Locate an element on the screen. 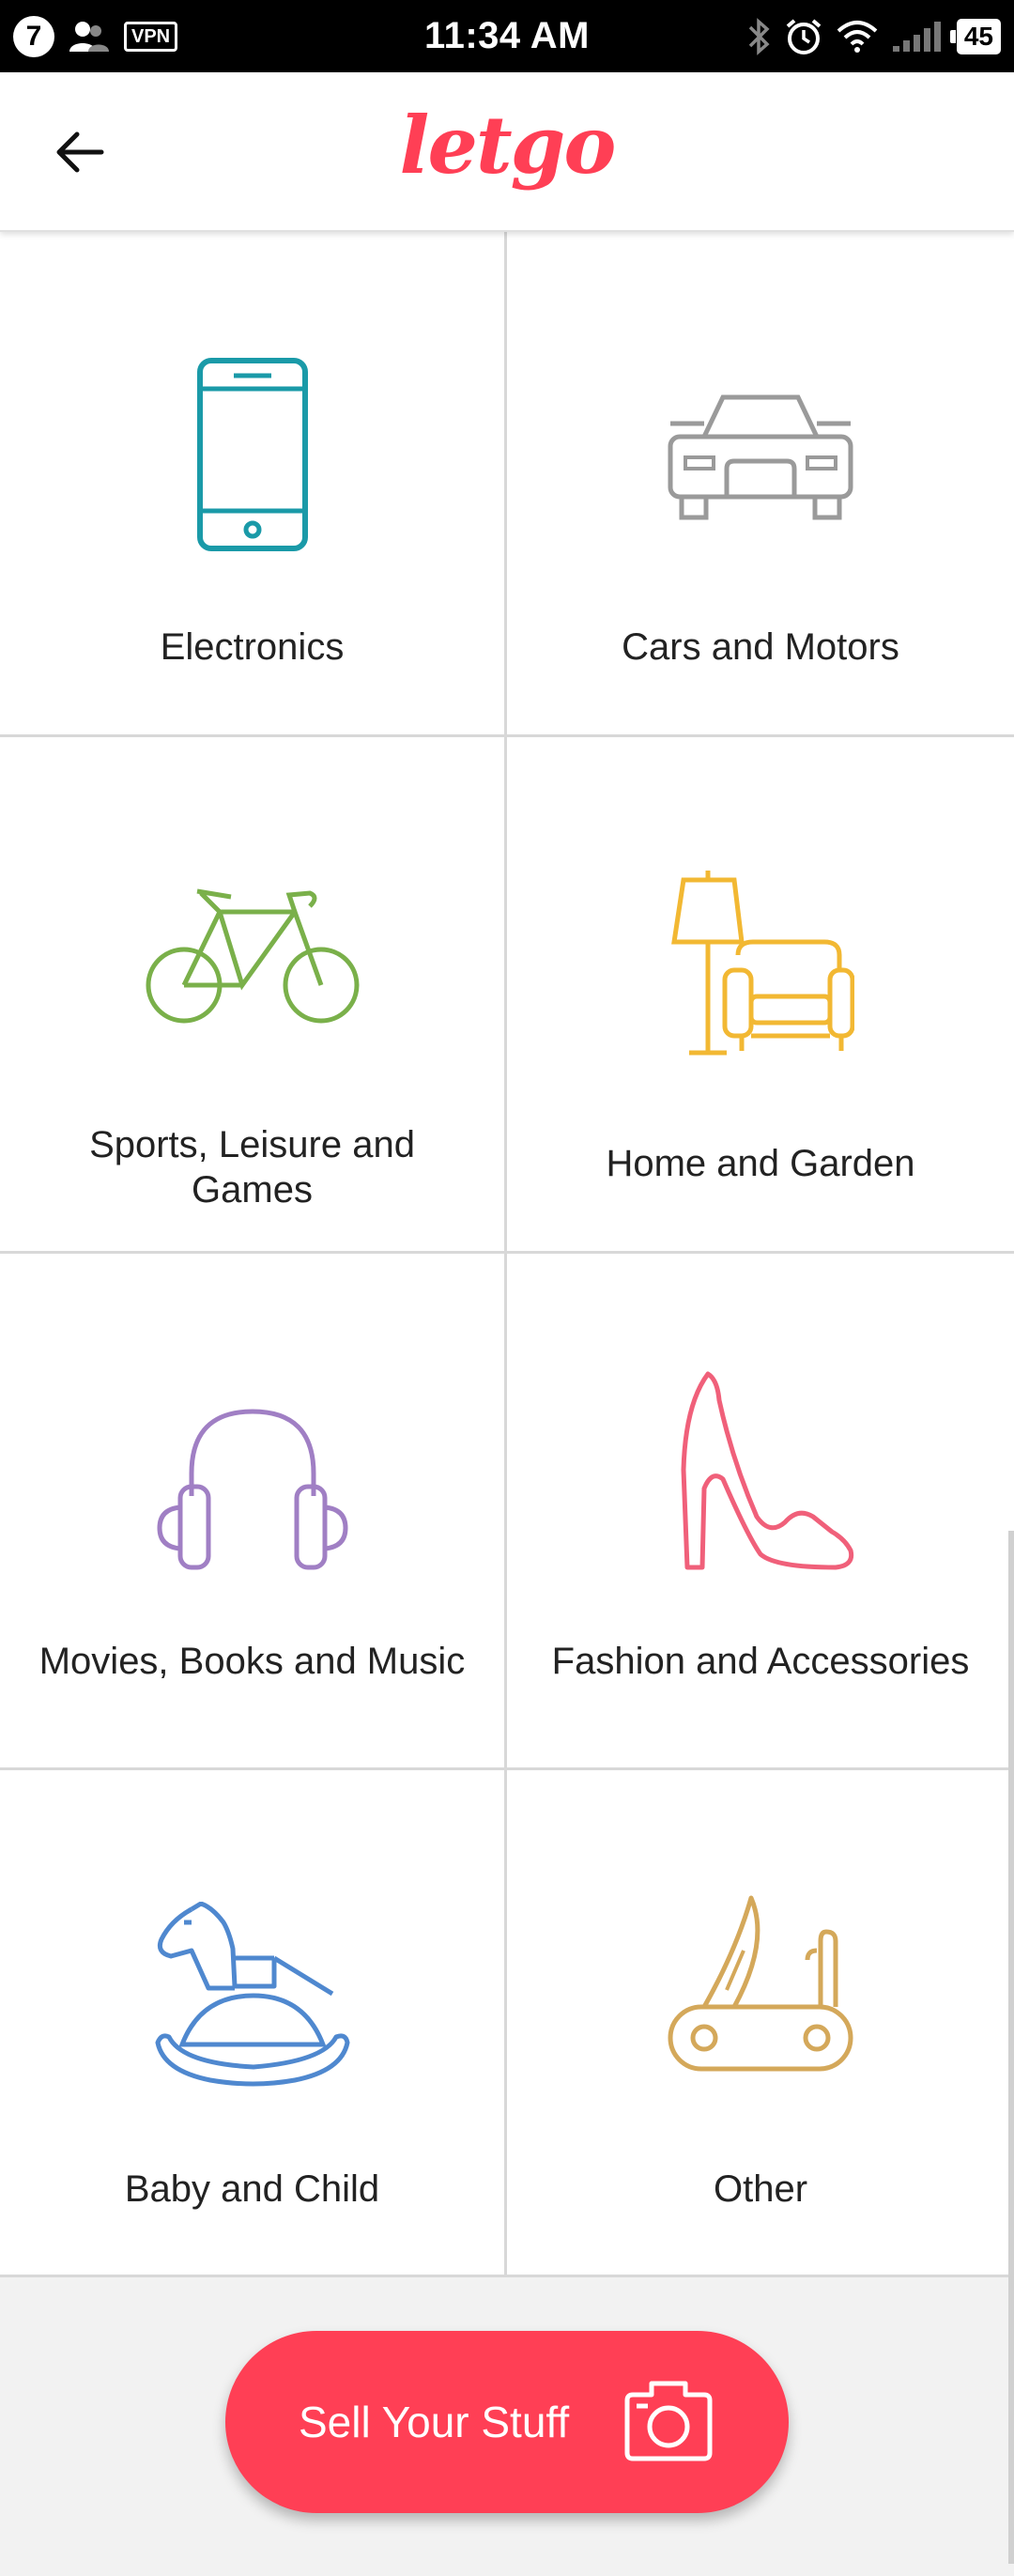  scrollbar is located at coordinates (1011, 2048).